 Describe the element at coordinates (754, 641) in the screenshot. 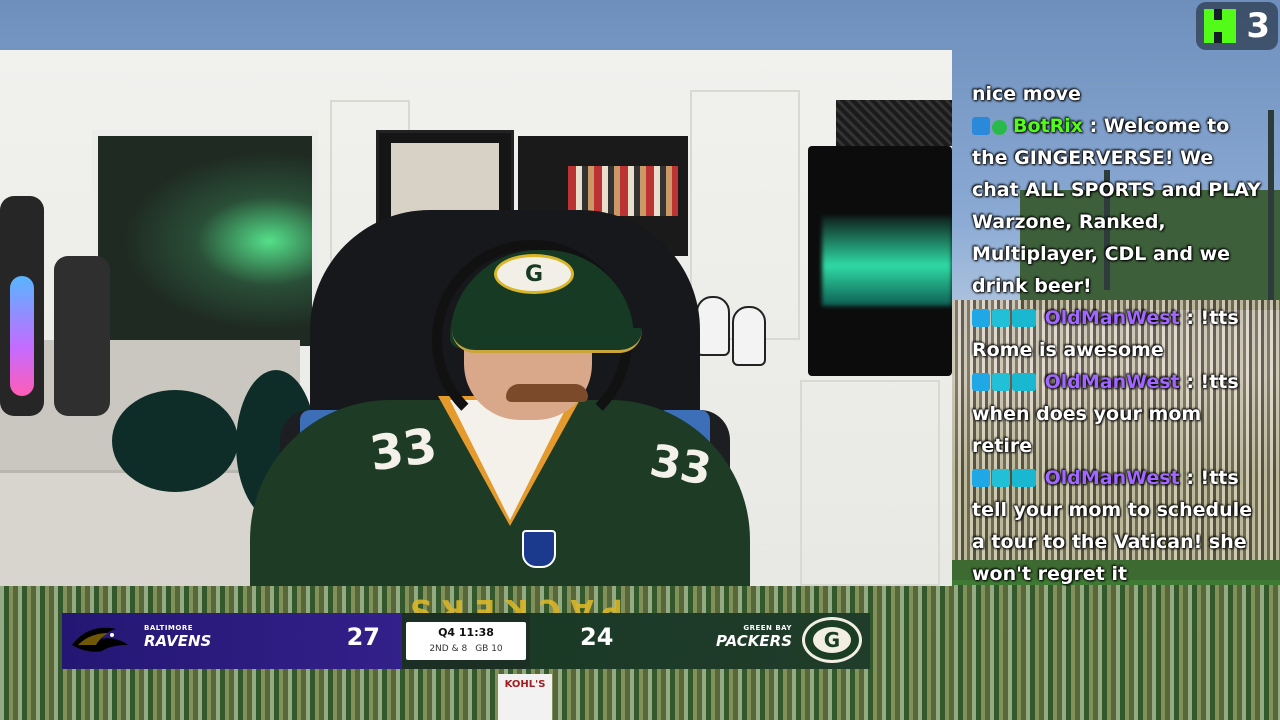

I see `home-team-name: PACKERS` at that location.